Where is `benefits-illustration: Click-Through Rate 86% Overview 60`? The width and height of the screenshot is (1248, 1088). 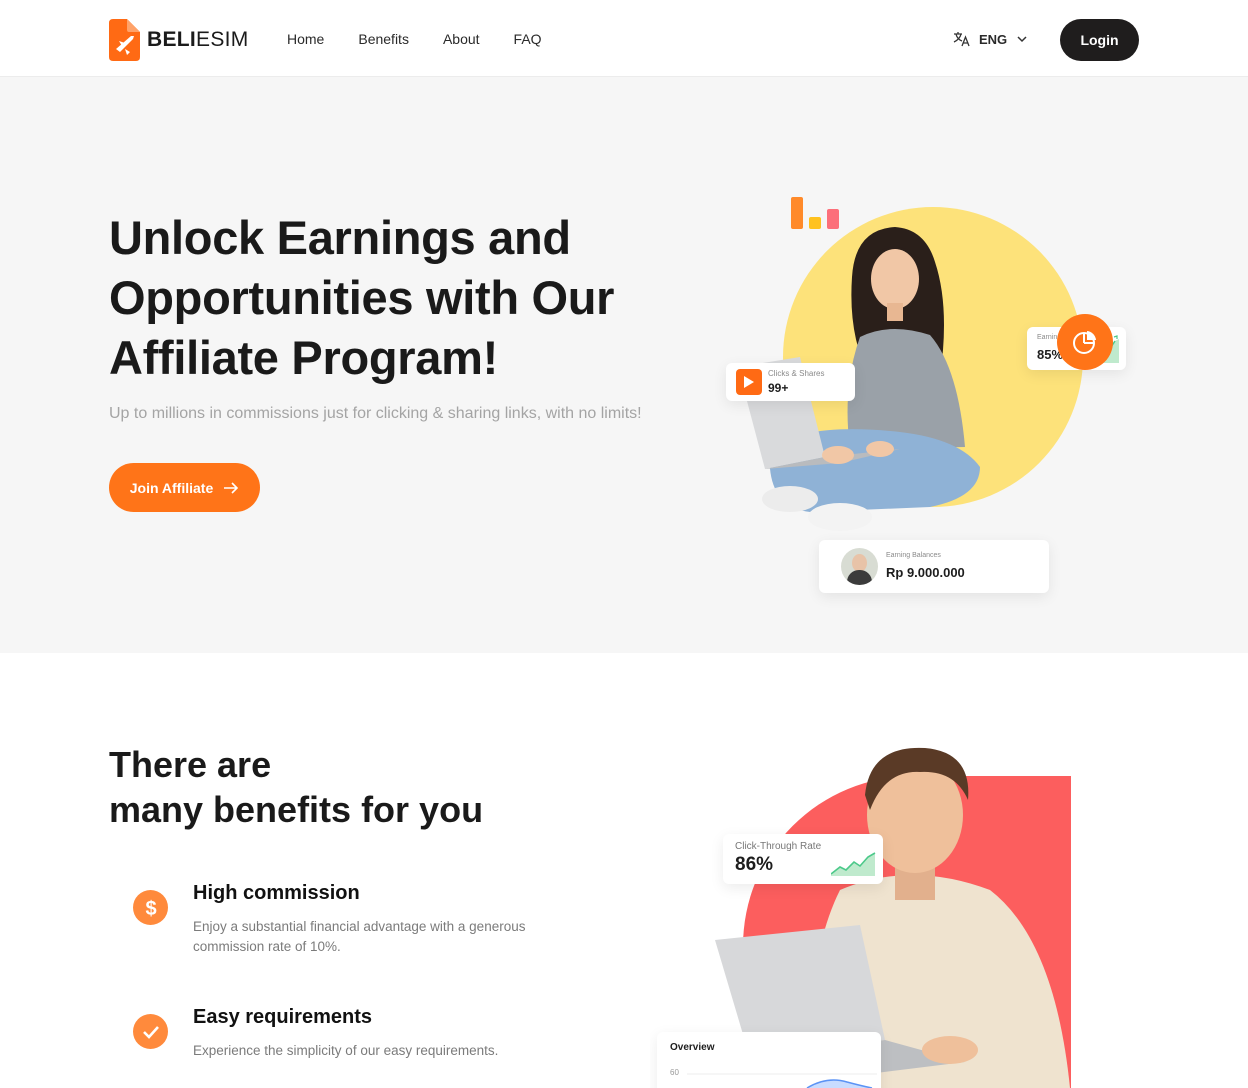 benefits-illustration: Click-Through Rate 86% Overview 60 is located at coordinates (870, 914).